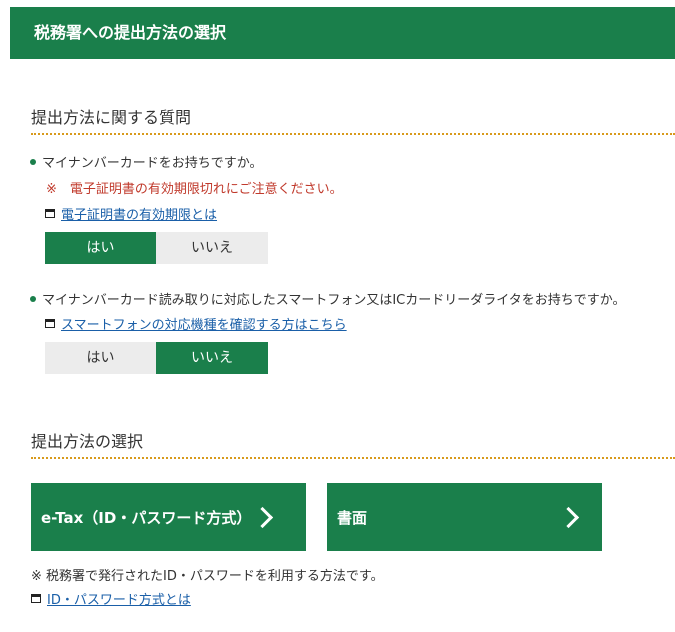 The image size is (675, 632). I want to click on expiry-warning: ※ 電子証明書の有効期限切れにご注意ください。, so click(194, 189).